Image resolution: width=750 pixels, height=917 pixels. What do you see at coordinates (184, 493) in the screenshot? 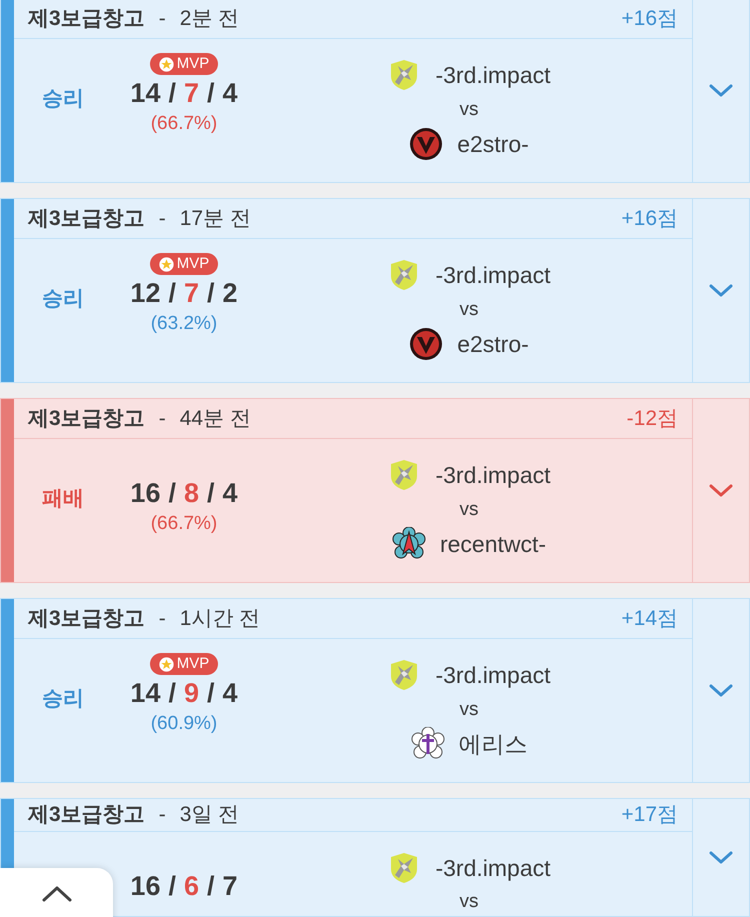
I see `kda-score: 16 / 8 / 4` at bounding box center [184, 493].